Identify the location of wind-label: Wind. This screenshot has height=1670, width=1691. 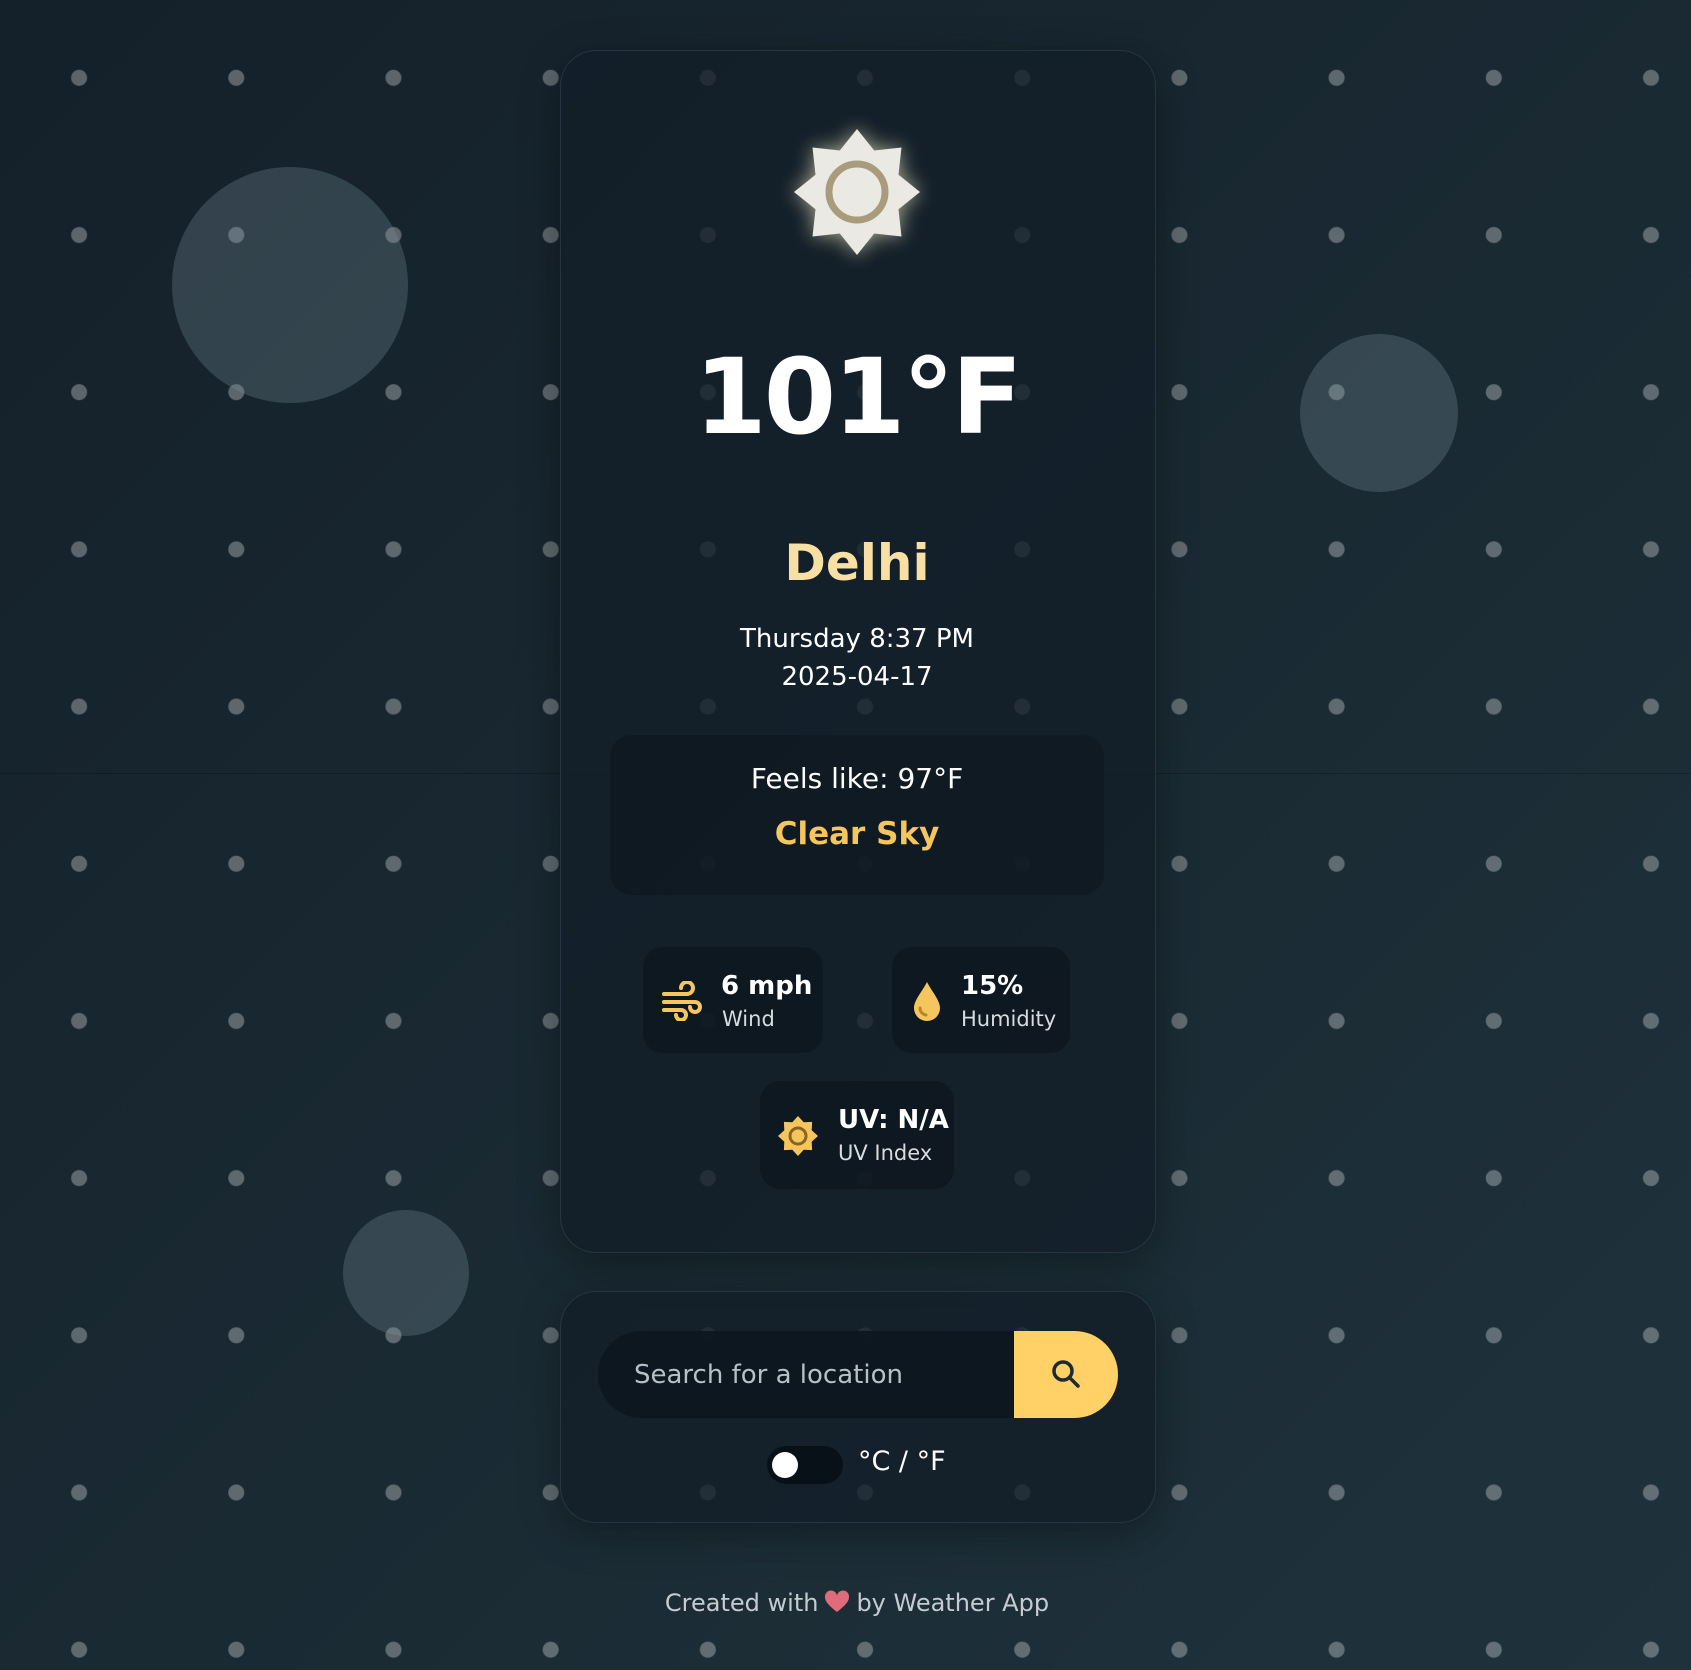
(748, 1019).